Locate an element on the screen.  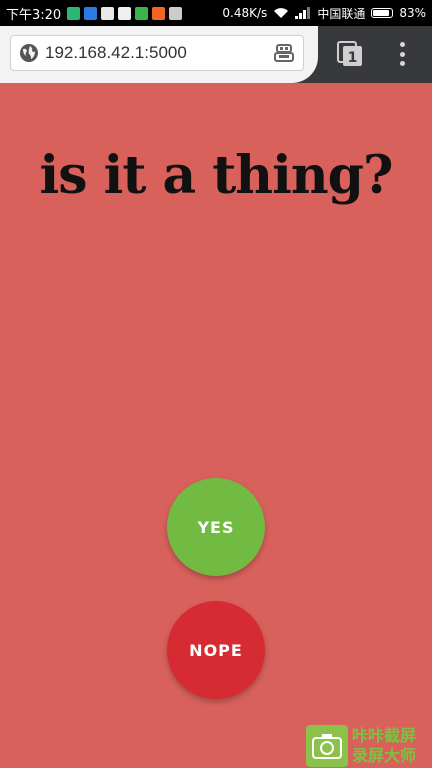
app-icon-orange is located at coordinates (159, 13).